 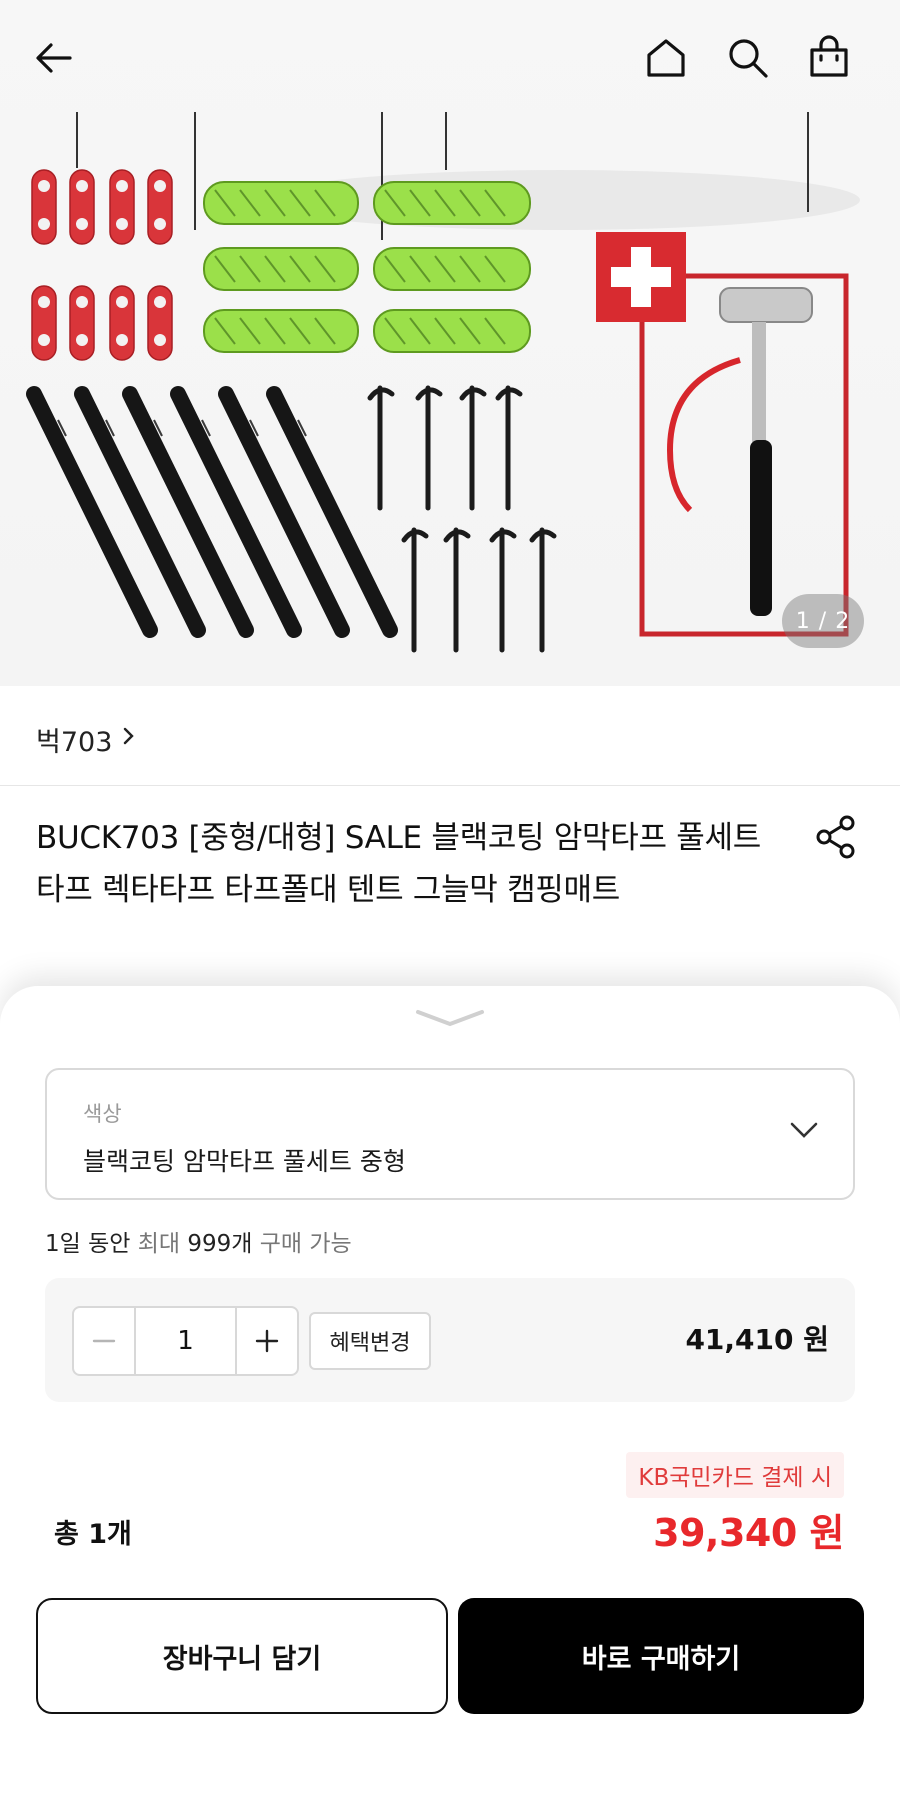 What do you see at coordinates (93, 1534) in the screenshot?
I see `total-count-label: 총 1개` at bounding box center [93, 1534].